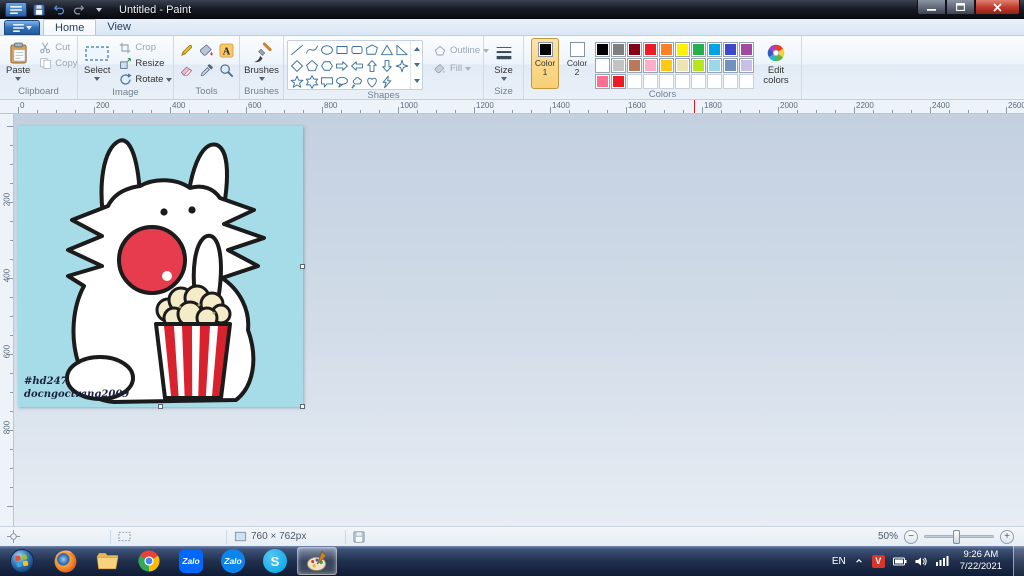  Describe the element at coordinates (356, 82) in the screenshot. I see `shape-callout-cloud` at that location.